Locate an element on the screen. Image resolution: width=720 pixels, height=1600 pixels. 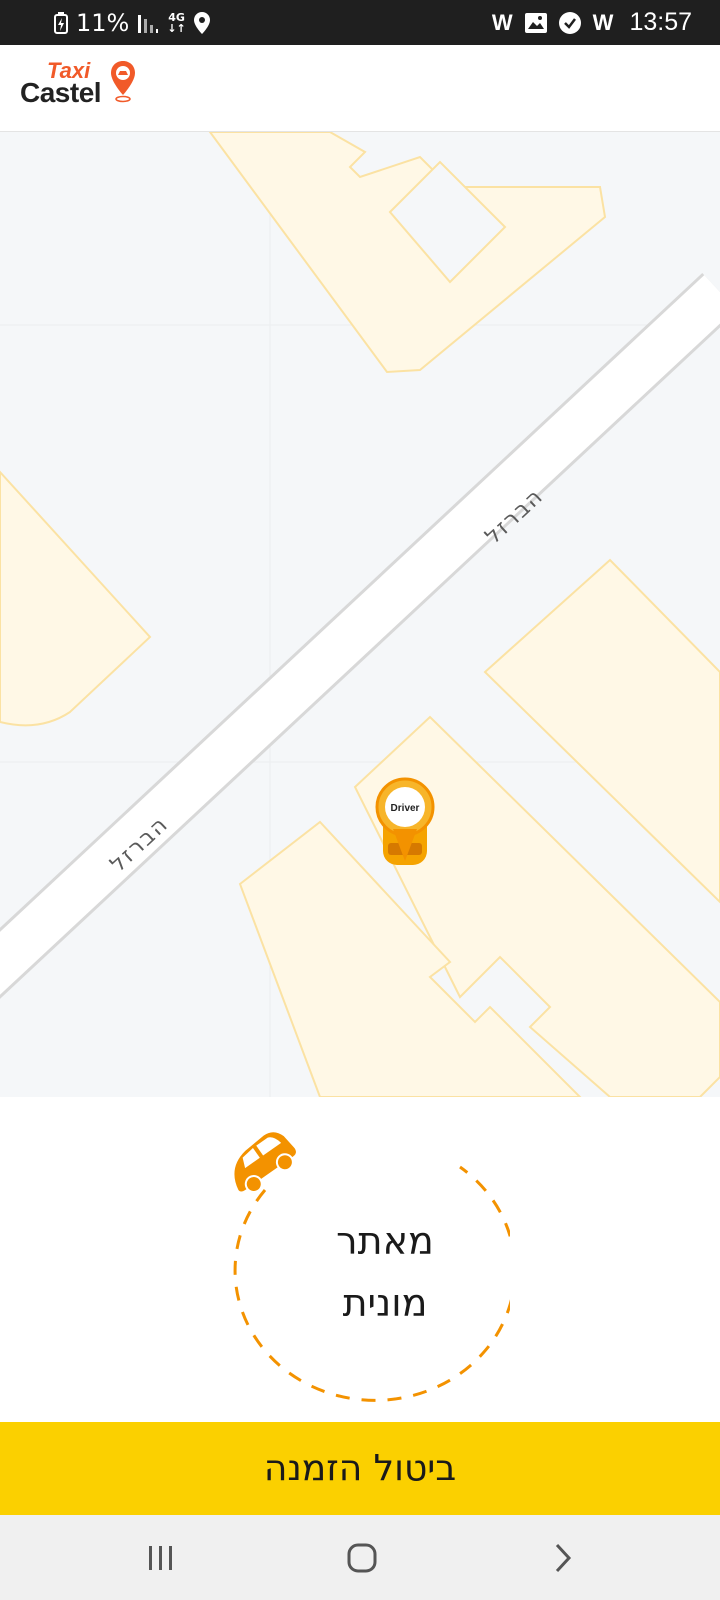
searching-indicator: מאתר מונית is located at coordinates (363, 1265).